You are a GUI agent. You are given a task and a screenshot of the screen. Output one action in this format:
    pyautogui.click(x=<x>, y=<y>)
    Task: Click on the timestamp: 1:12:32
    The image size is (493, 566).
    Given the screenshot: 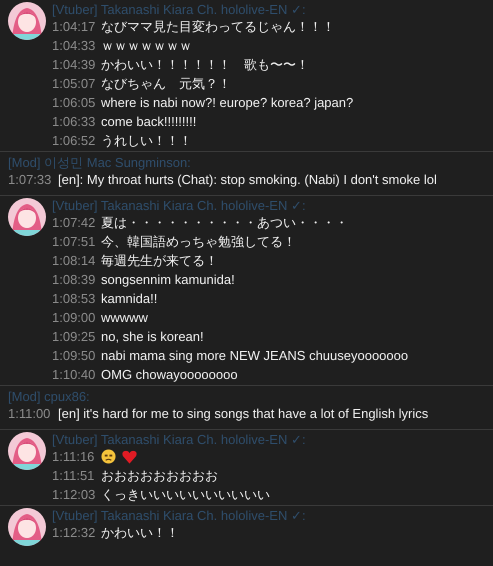 What is the action you would take?
    pyautogui.click(x=74, y=533)
    